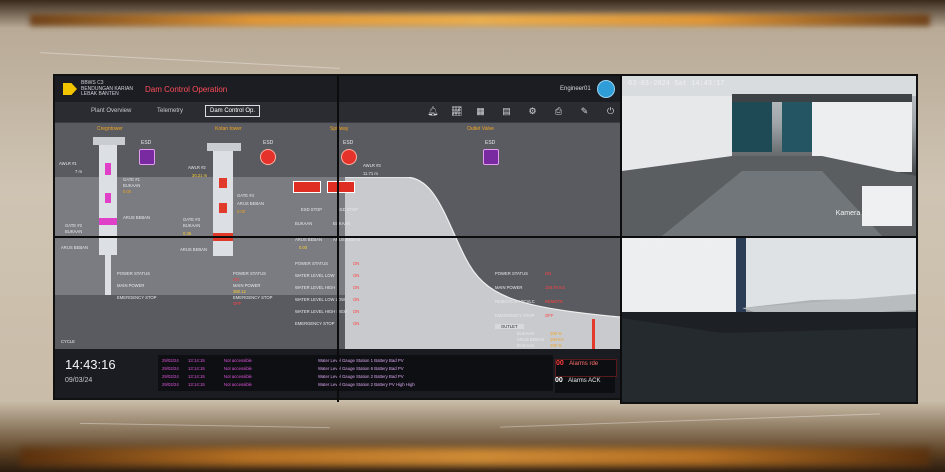 The height and width of the screenshot is (472, 945). Describe the element at coordinates (555, 287) in the screenshot. I see `status-value: 108.78 m3` at that location.